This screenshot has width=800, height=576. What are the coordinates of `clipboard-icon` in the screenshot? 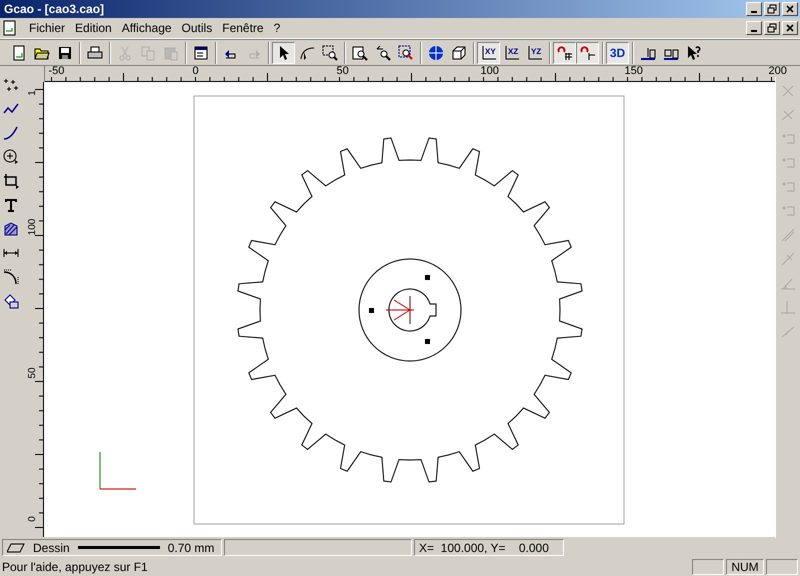 It's located at (170, 52).